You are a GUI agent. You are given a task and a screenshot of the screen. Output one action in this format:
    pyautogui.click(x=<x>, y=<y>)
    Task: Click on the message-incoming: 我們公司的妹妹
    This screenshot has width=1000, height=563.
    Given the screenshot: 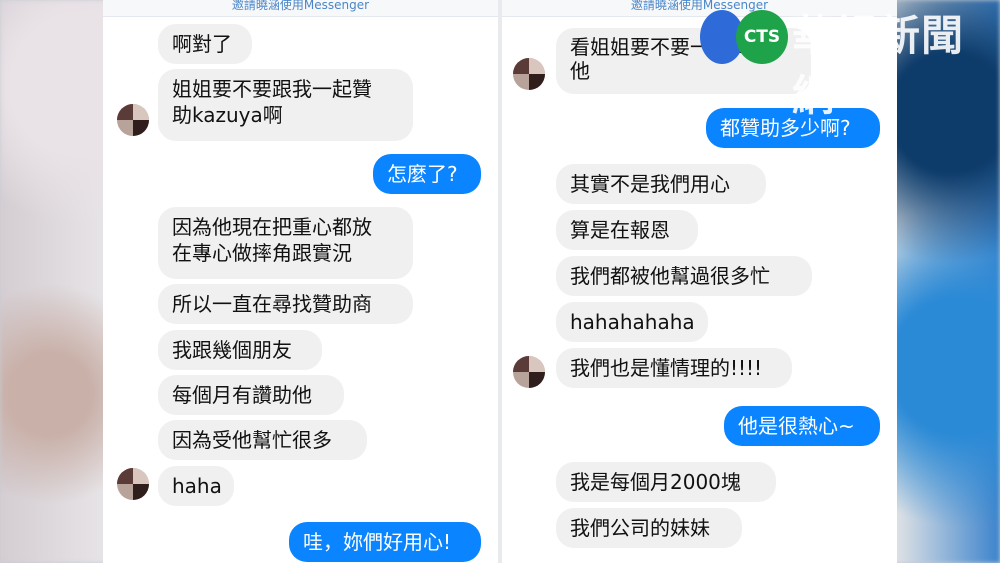 What is the action you would take?
    pyautogui.click(x=649, y=528)
    